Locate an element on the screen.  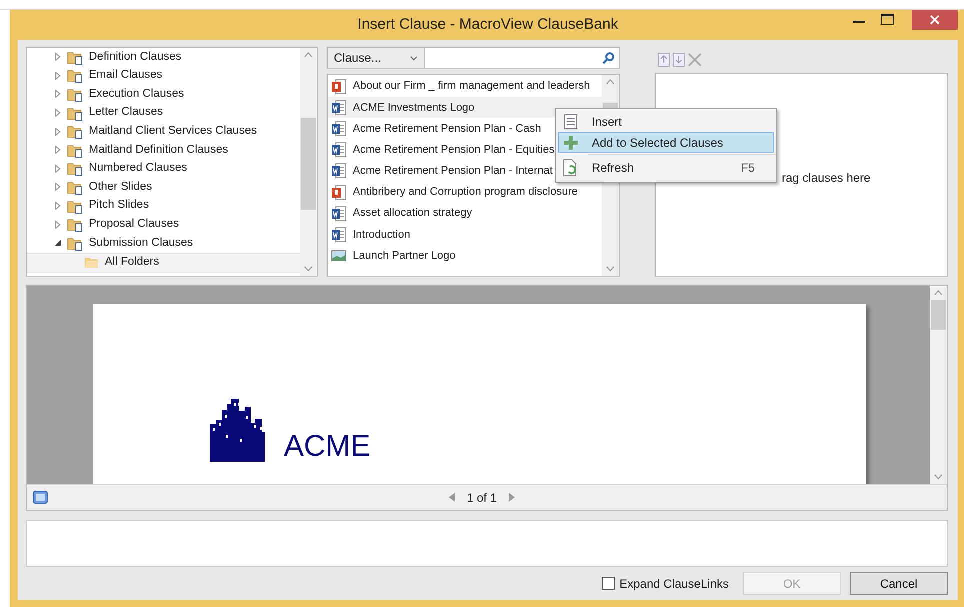
logo-text: ACME is located at coordinates (327, 447).